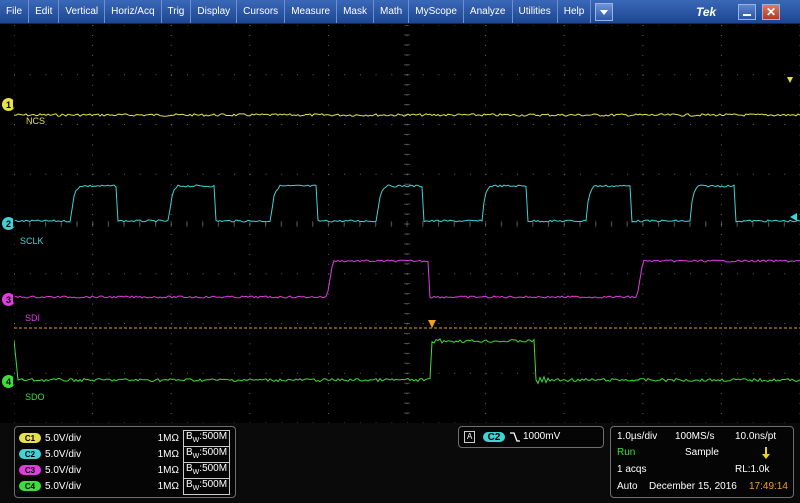 This screenshot has width=800, height=503. Describe the element at coordinates (32, 241) in the screenshot. I see `ch2-label: SCLK` at that location.